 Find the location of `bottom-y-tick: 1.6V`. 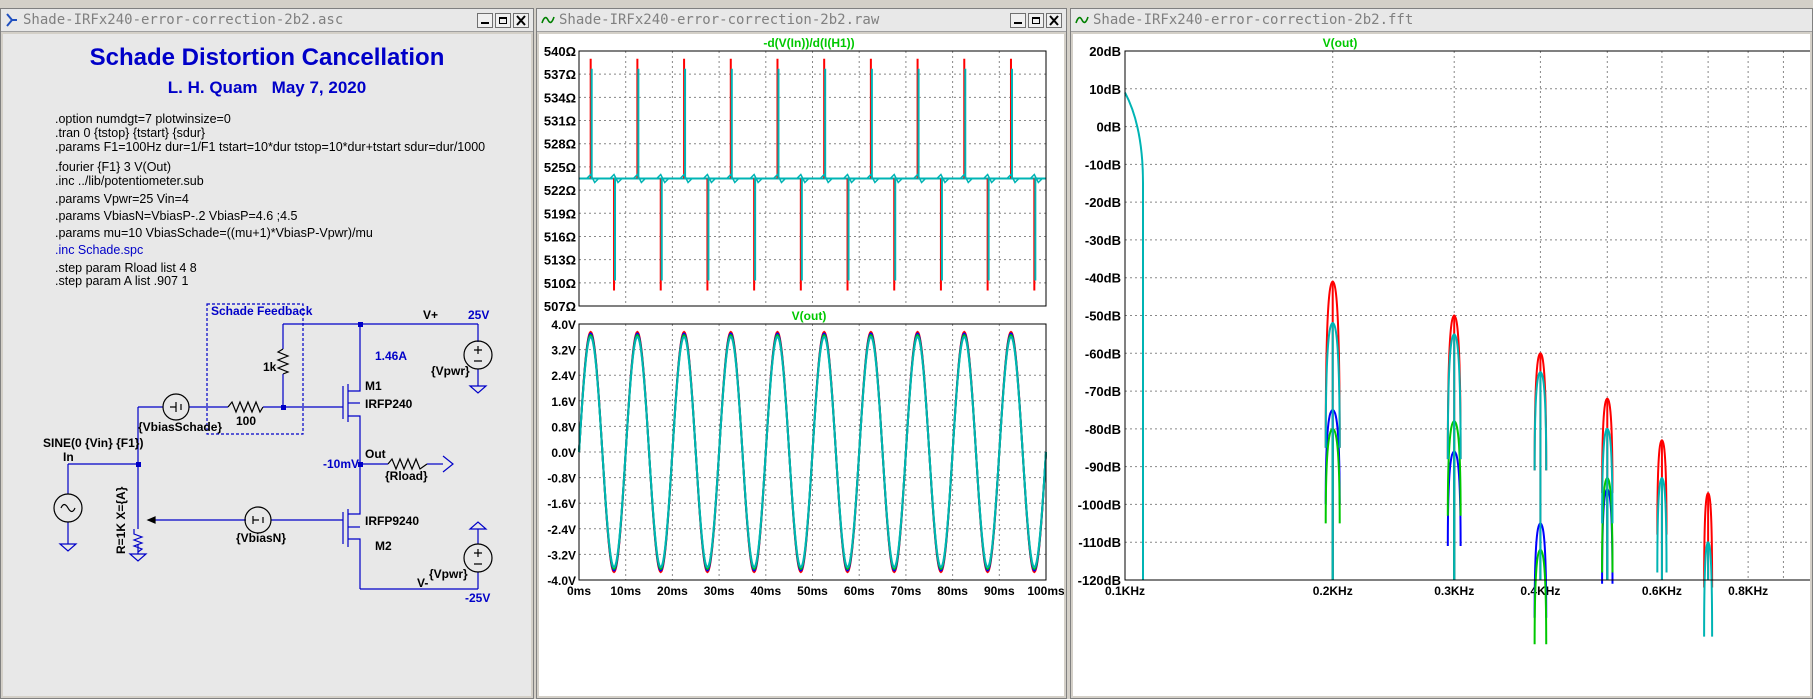

bottom-y-tick: 1.6V is located at coordinates (563, 402).